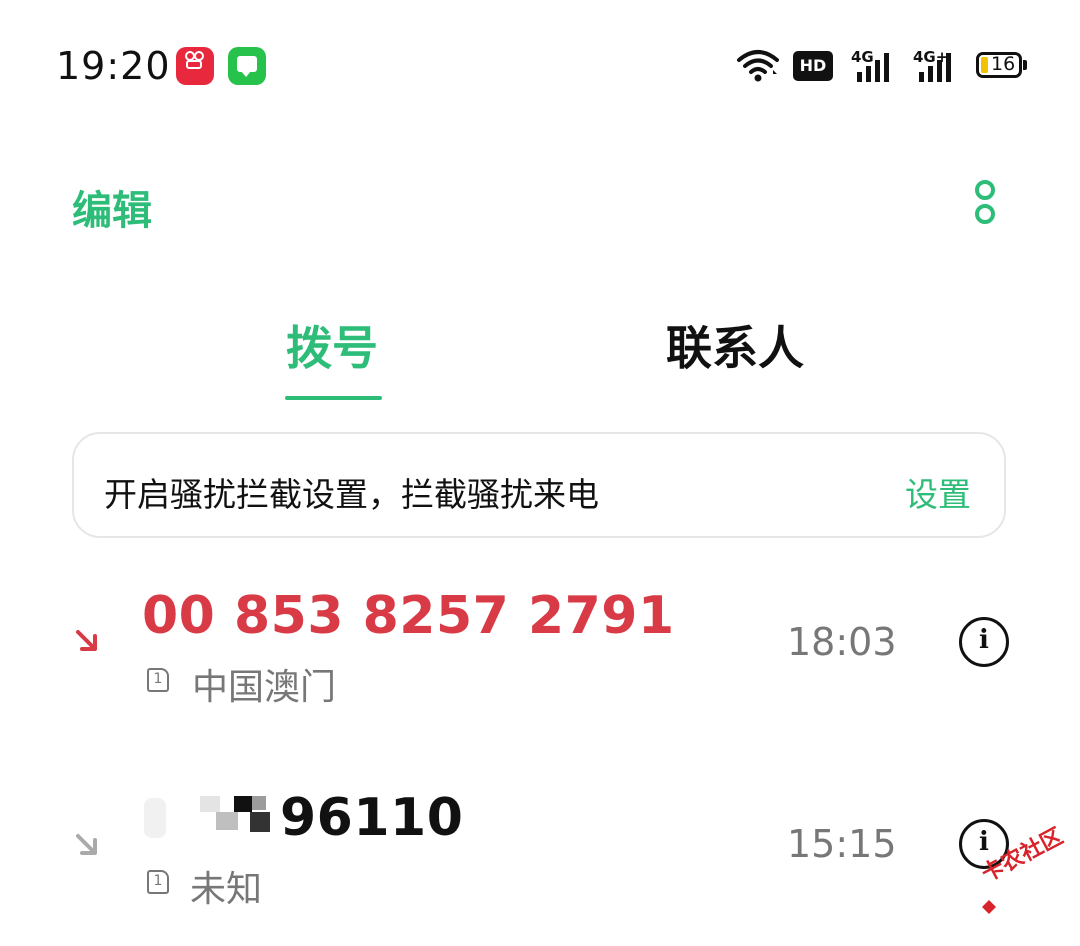 The height and width of the screenshot is (946, 1080). Describe the element at coordinates (735, 345) in the screenshot. I see `tab-contacts: 联系人` at that location.